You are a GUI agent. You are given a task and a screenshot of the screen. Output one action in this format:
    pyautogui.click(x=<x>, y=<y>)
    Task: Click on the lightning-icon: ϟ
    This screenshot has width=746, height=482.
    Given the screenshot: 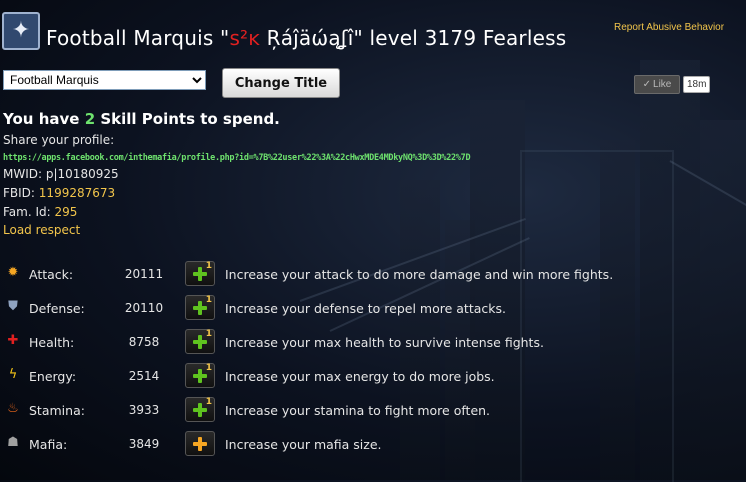 What is the action you would take?
    pyautogui.click(x=13, y=374)
    